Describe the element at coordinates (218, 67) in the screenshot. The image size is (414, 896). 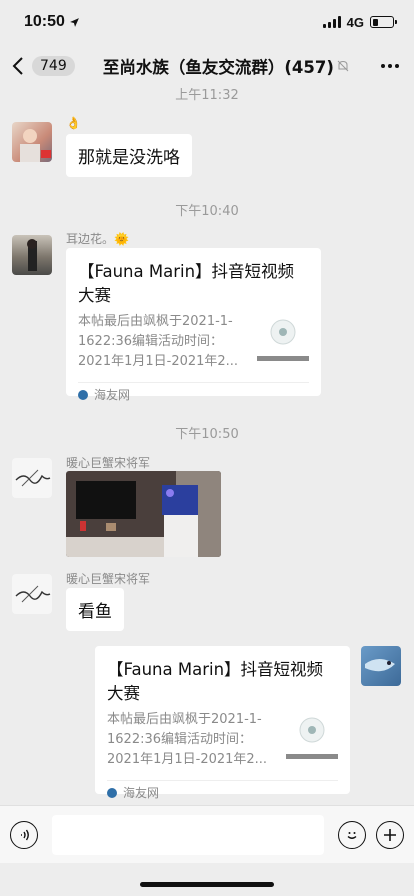
I see `chat-title-text: 至尚水族（鱼友交流群）(457)` at that location.